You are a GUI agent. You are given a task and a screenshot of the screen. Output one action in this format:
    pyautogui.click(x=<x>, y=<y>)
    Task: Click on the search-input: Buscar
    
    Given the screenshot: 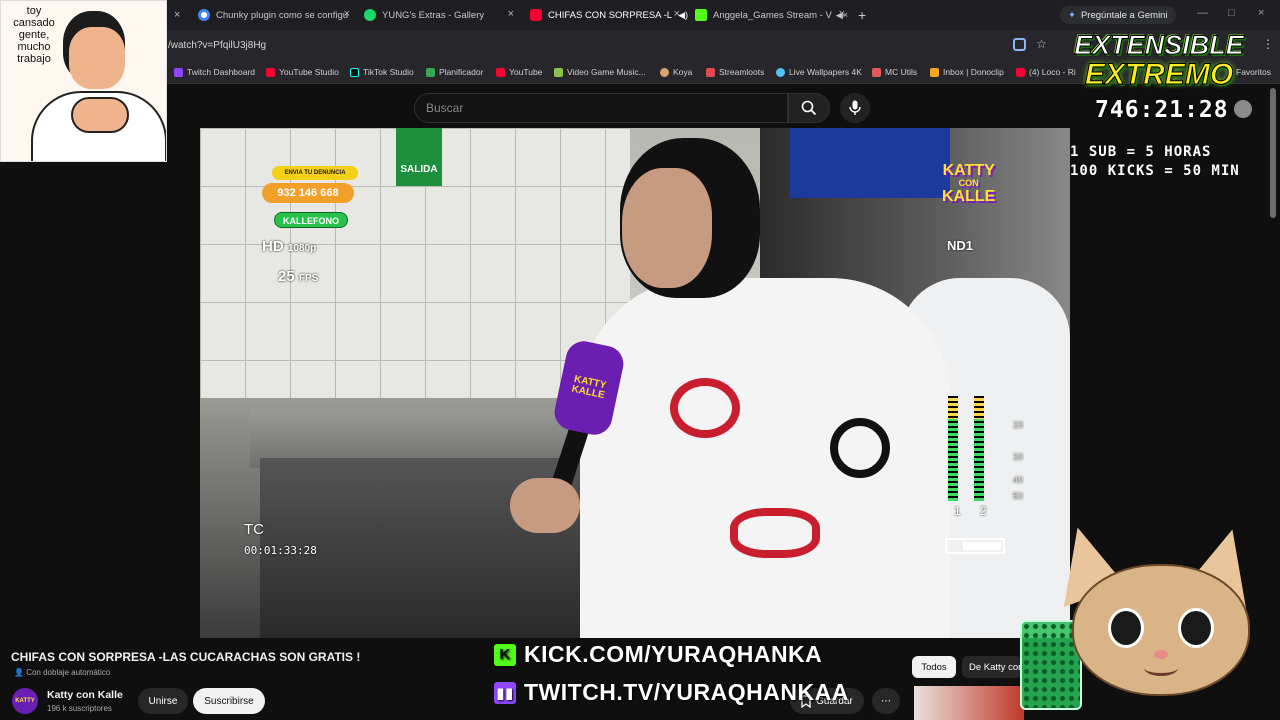 What is the action you would take?
    pyautogui.click(x=601, y=108)
    